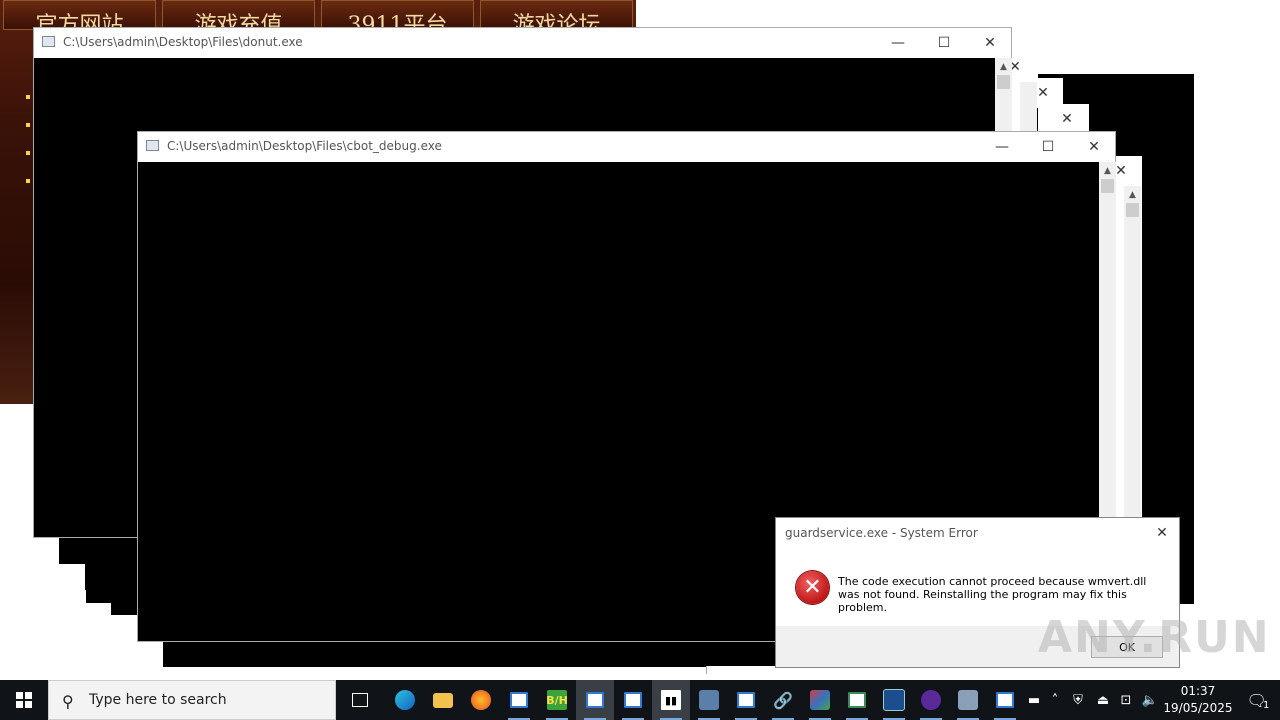 Image resolution: width=1280 pixels, height=720 pixels. I want to click on anyrun-watermark: ANY.RUN, so click(1154, 637).